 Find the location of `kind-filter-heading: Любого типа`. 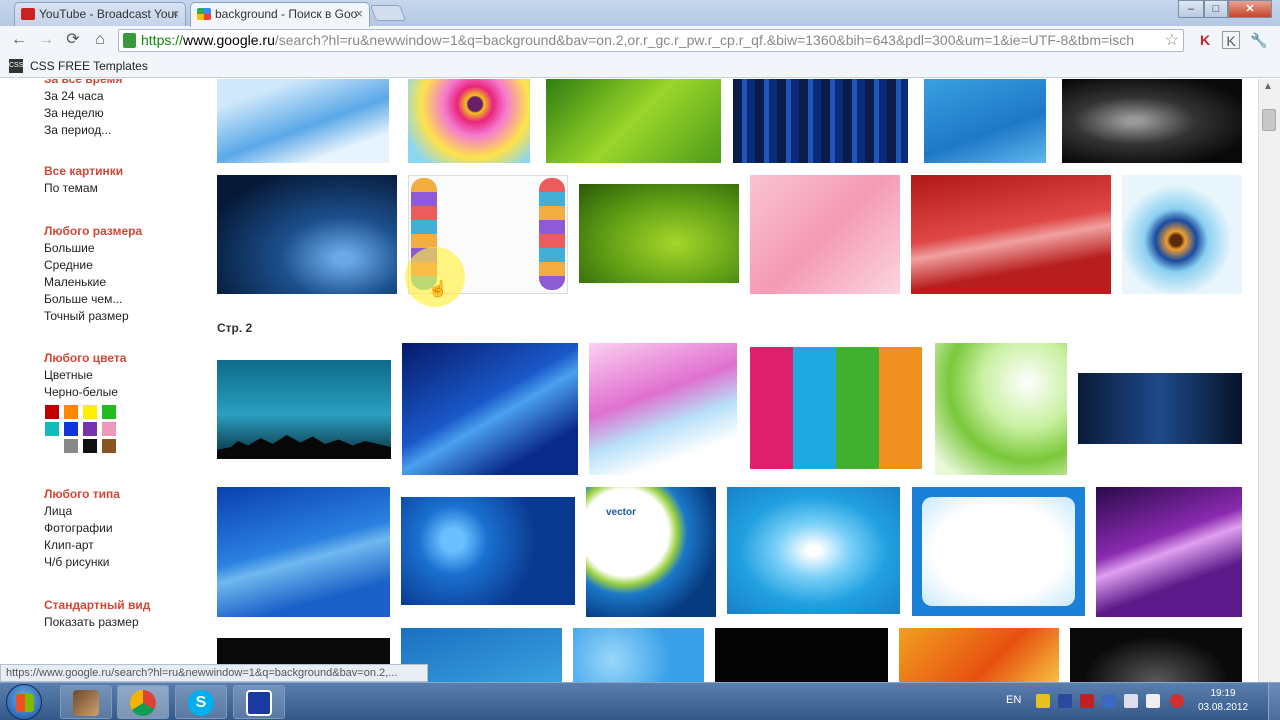

kind-filter-heading: Любого типа is located at coordinates (82, 494).